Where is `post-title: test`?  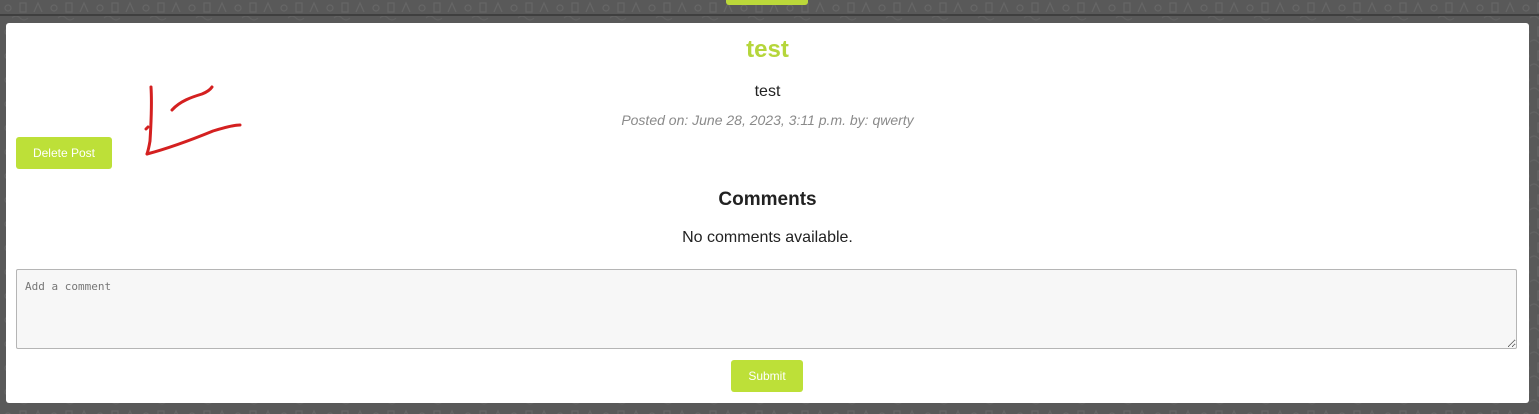 post-title: test is located at coordinates (767, 49).